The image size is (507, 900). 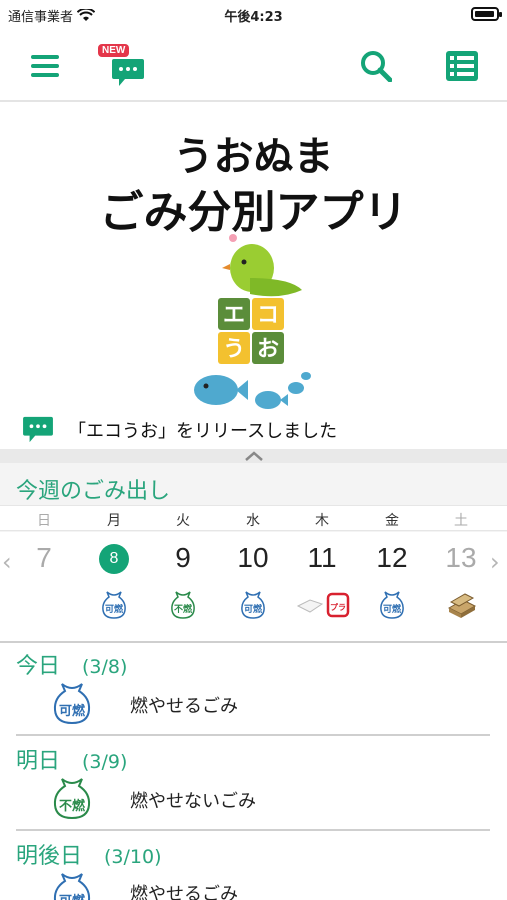 I want to click on weekday-label: 木, so click(x=322, y=521).